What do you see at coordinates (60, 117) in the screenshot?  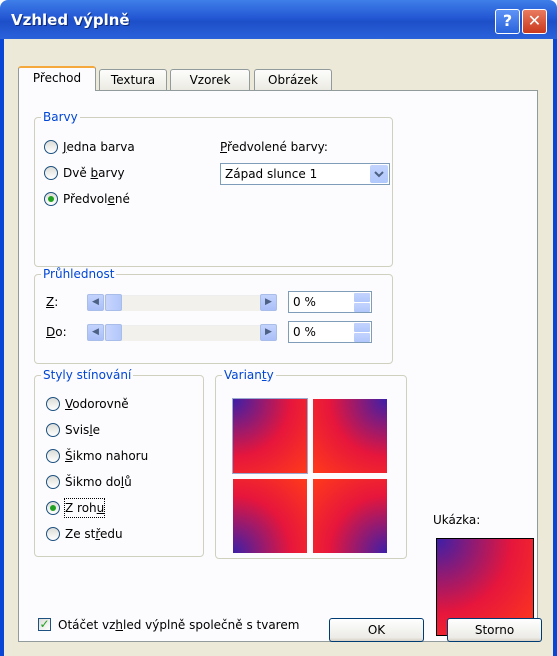 I see `colors-group-label: Barvy` at bounding box center [60, 117].